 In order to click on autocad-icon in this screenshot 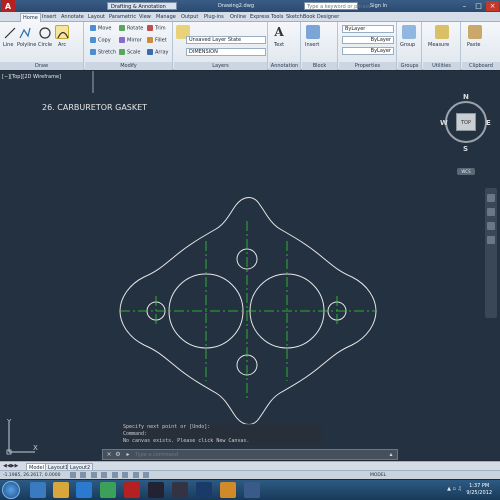, I will do `click(132, 490)`.